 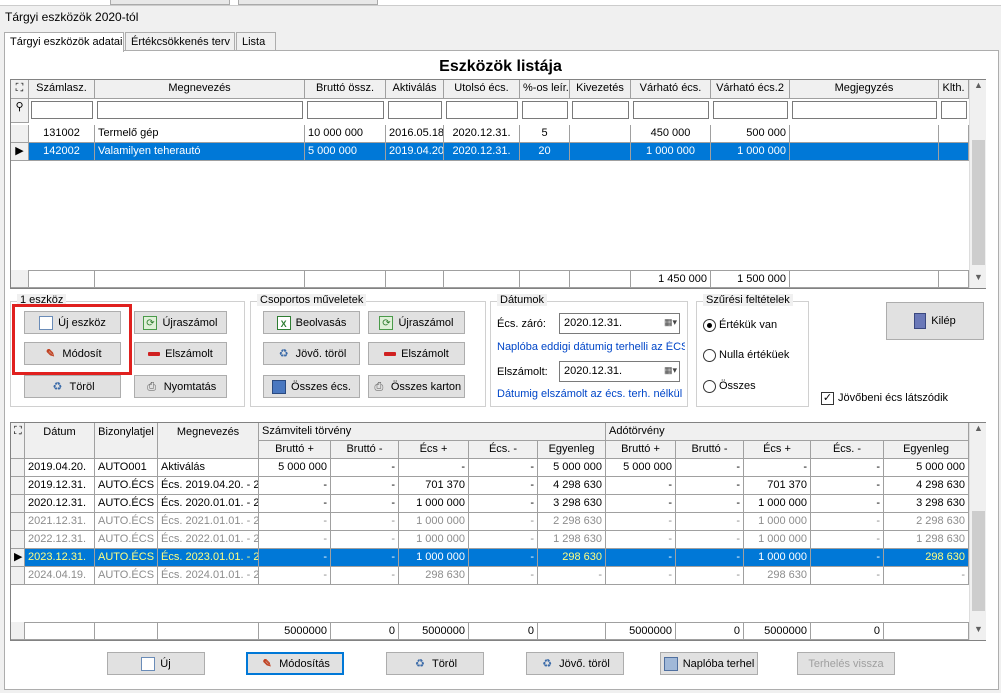 What do you see at coordinates (365, 558) in the screenshot?
I see `transaction-row-s_bm: -` at bounding box center [365, 558].